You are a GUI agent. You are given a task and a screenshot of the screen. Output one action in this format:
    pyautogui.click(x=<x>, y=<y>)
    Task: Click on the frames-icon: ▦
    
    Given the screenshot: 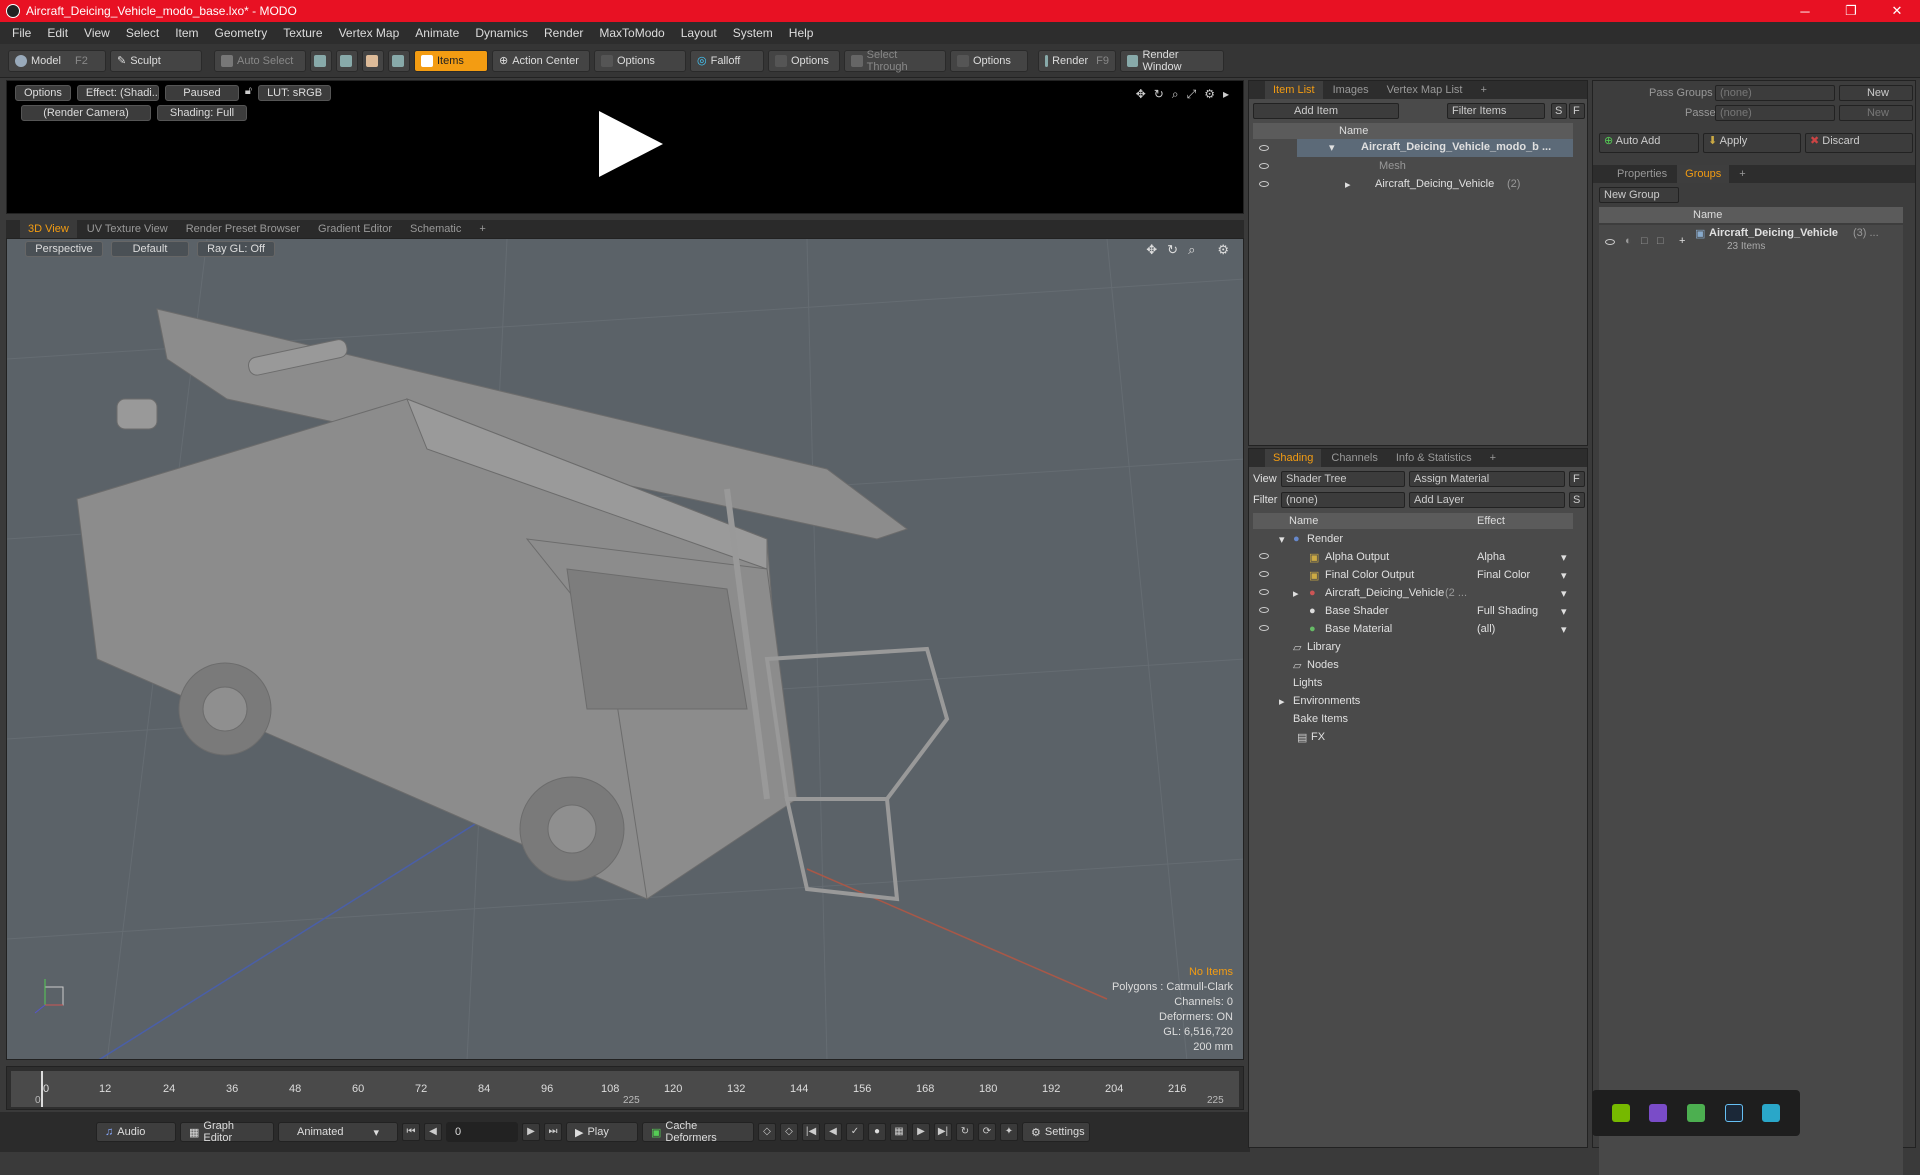 What is the action you would take?
    pyautogui.click(x=899, y=1132)
    